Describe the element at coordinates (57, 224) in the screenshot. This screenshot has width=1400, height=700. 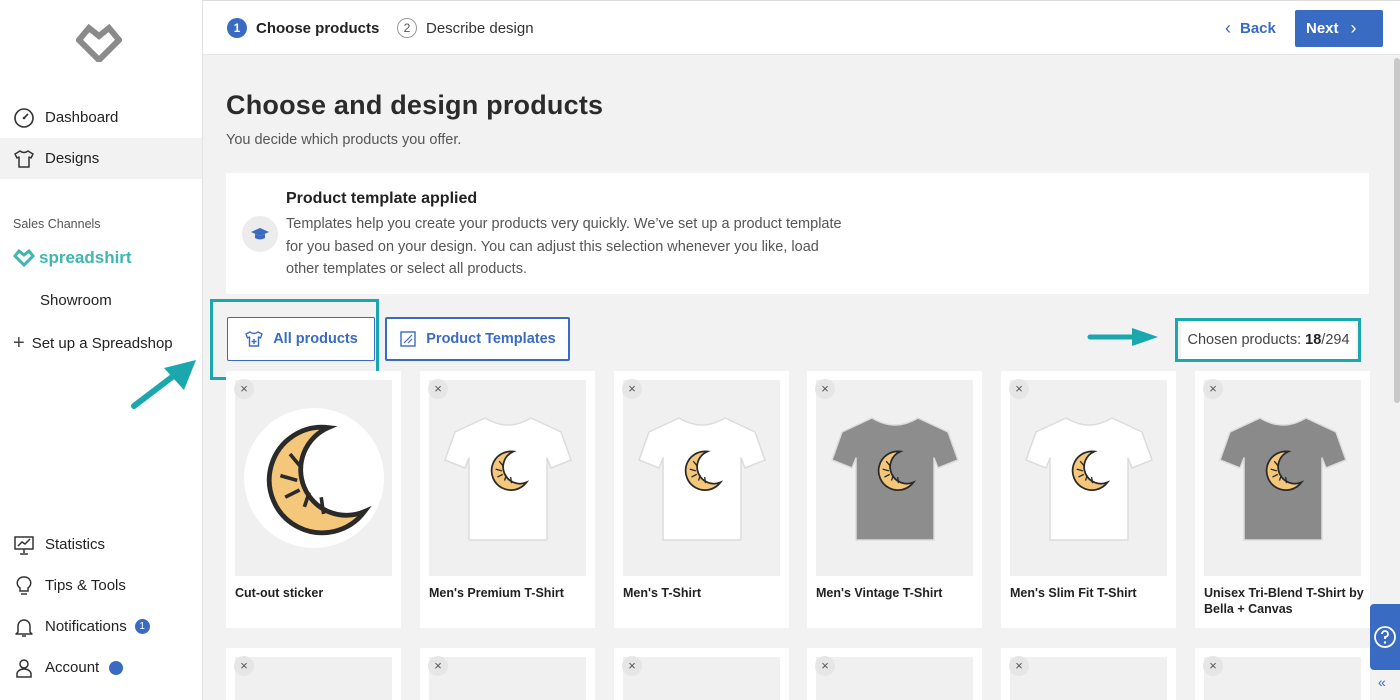
I see `sales-channels-label: Sales Channels` at that location.